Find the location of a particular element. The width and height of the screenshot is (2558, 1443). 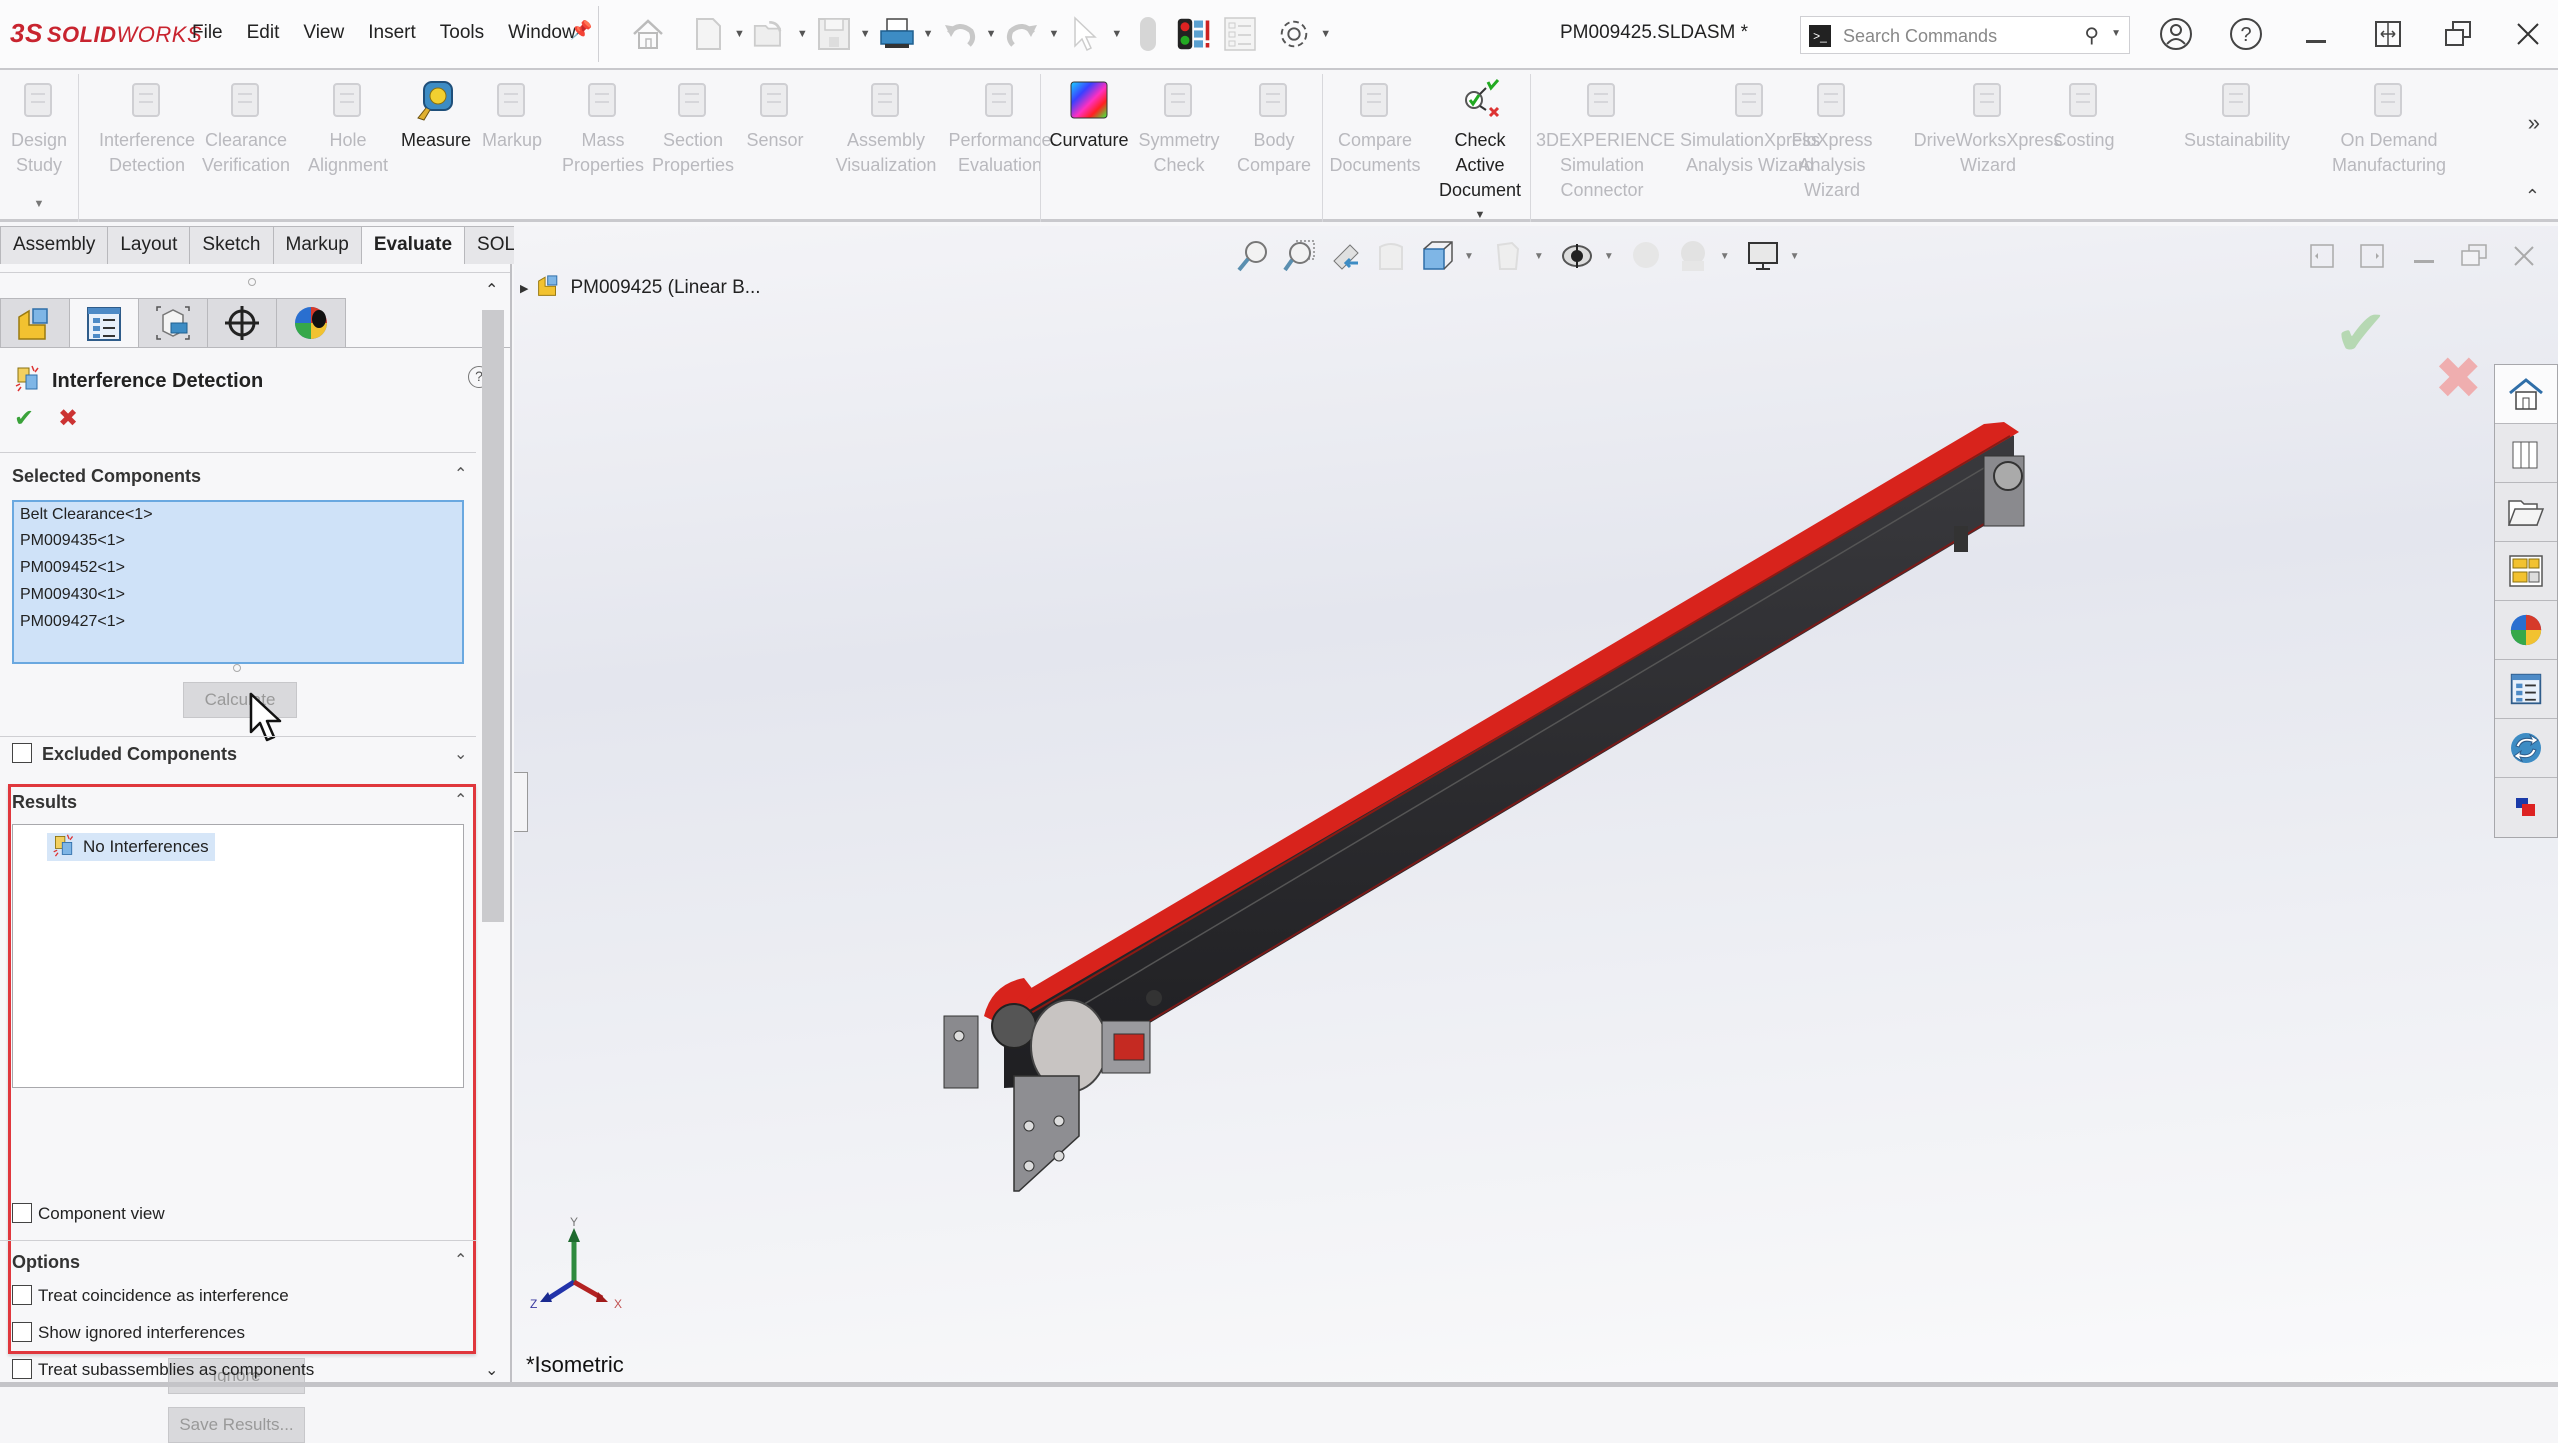

file-properties-icon is located at coordinates (1240, 34).